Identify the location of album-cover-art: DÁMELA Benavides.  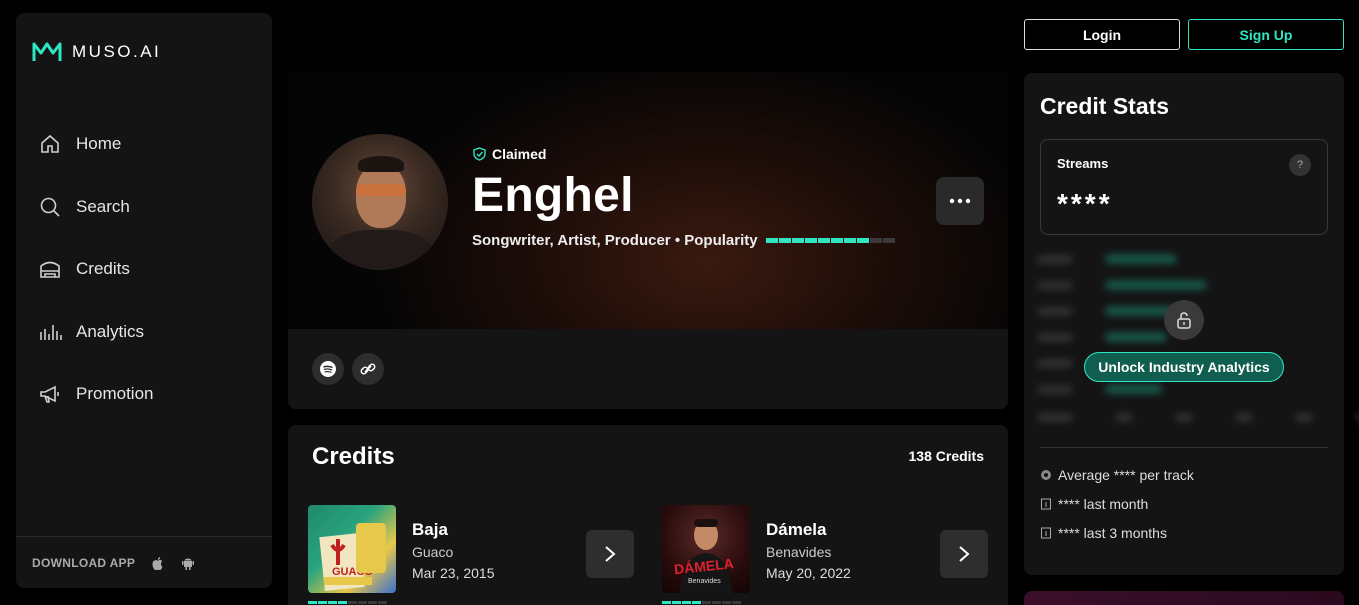
(703, 556).